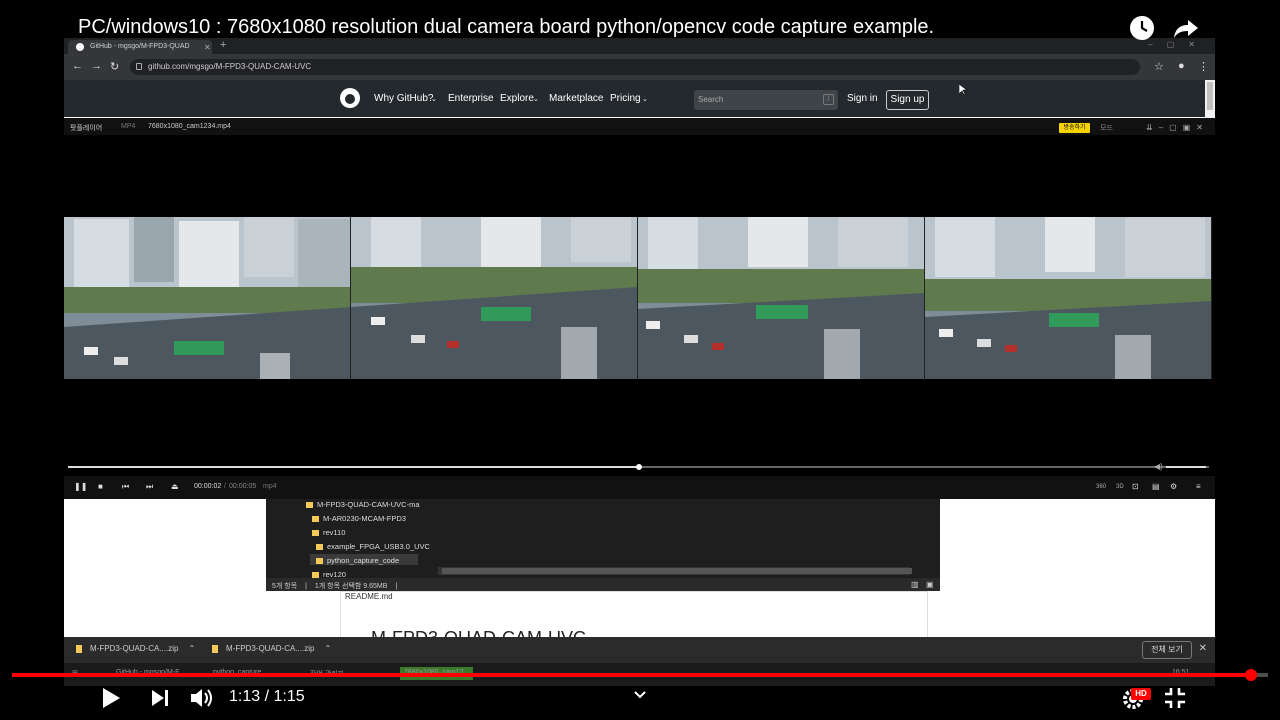 This screenshot has height=720, width=1280. What do you see at coordinates (625, 98) in the screenshot?
I see `nav-pricing: Pricing` at bounding box center [625, 98].